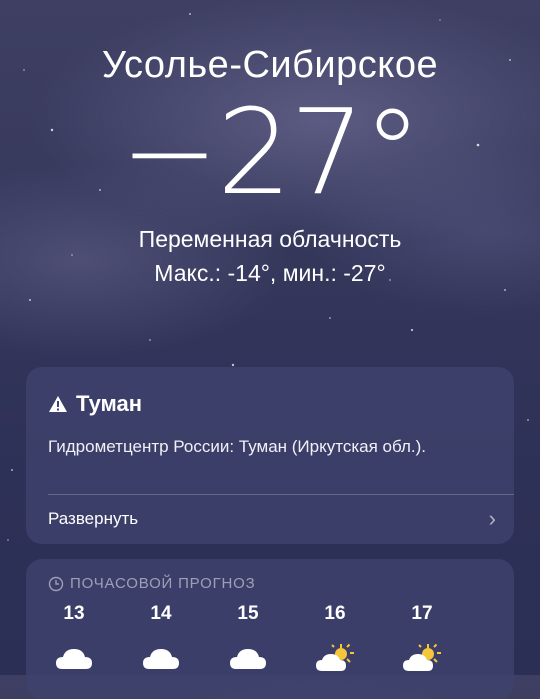  Describe the element at coordinates (161, 613) in the screenshot. I see `hour-label: 14` at that location.